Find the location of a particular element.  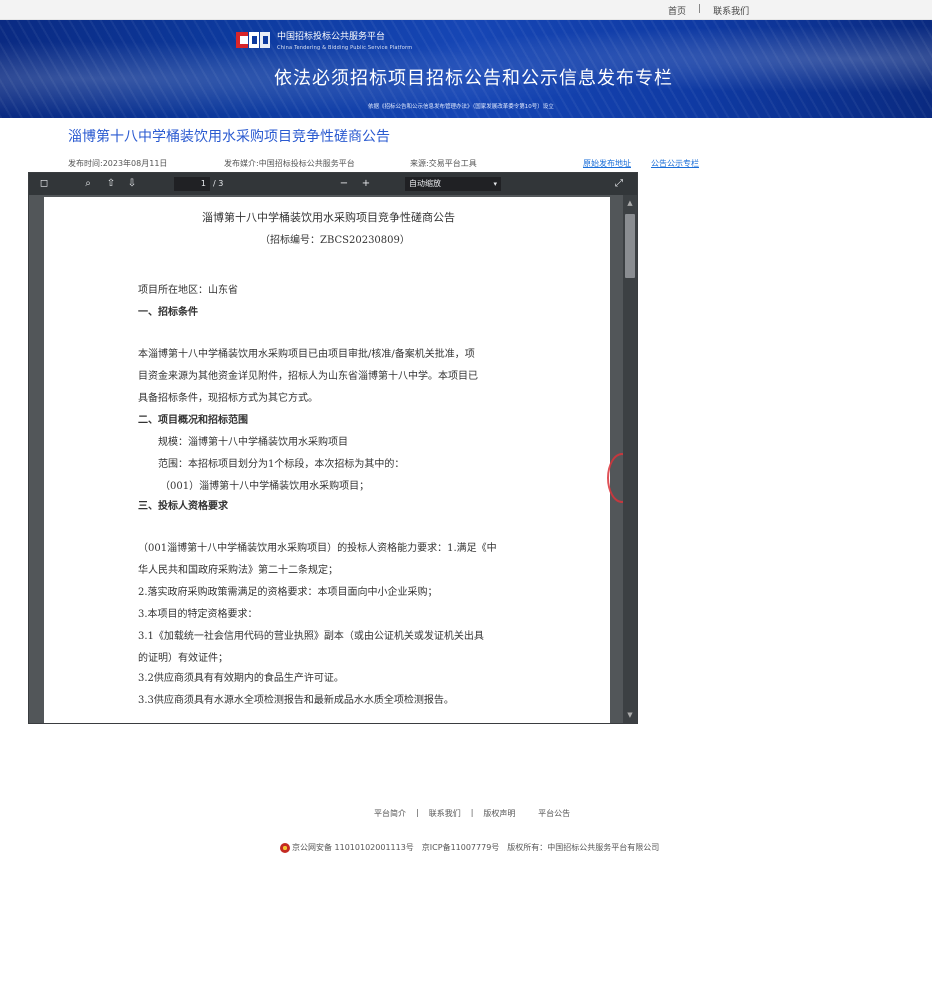

platform-logo-icon is located at coordinates (253, 40).